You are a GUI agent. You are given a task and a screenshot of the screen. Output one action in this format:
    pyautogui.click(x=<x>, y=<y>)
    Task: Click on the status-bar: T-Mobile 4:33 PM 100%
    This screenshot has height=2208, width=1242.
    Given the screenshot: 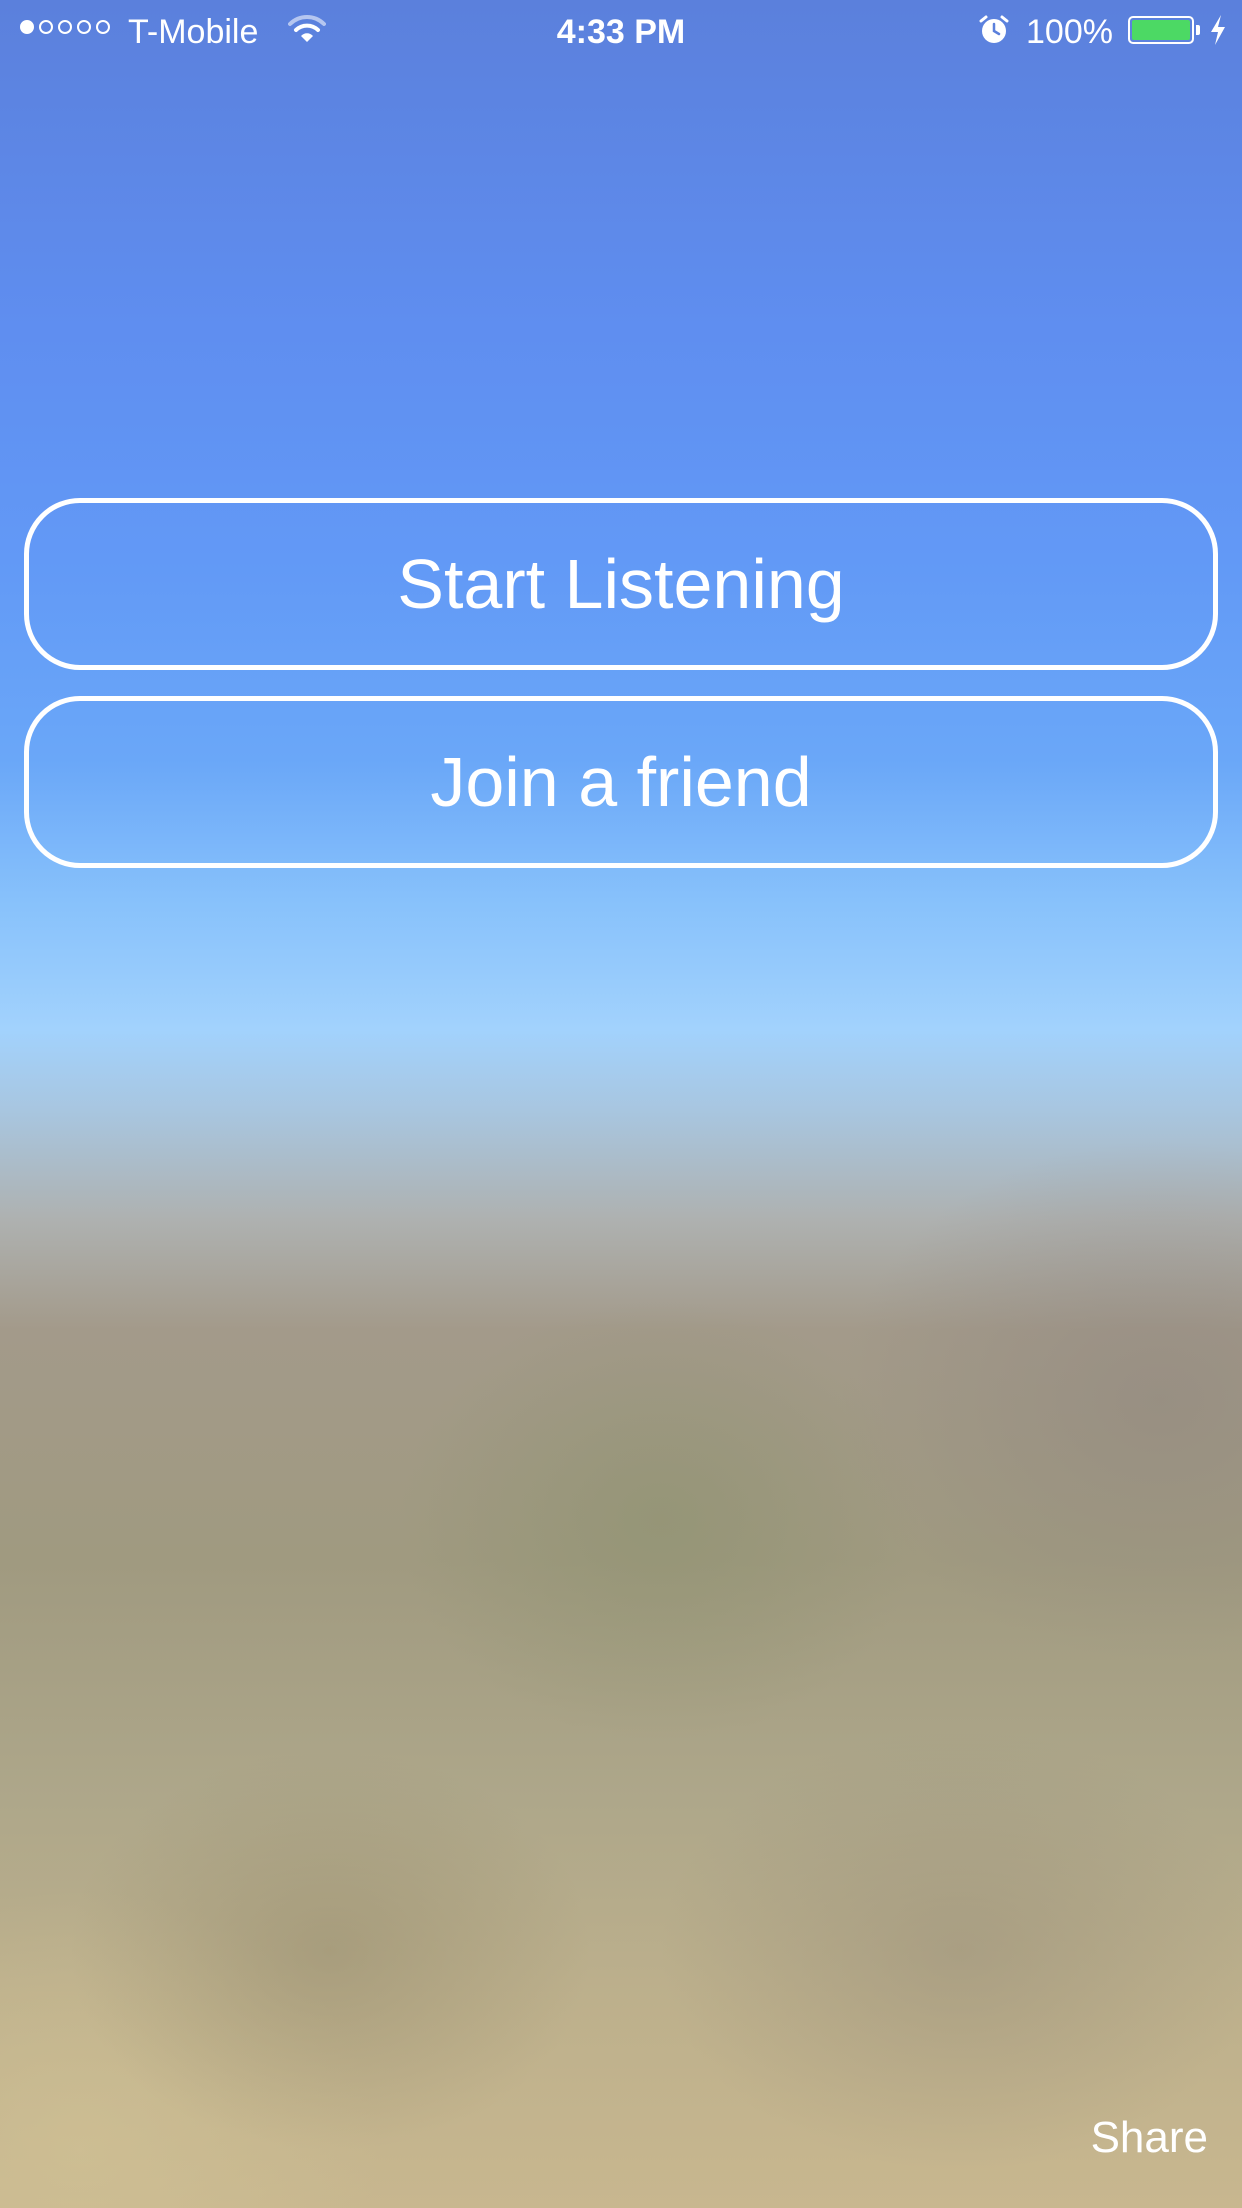 What is the action you would take?
    pyautogui.click(x=621, y=32)
    